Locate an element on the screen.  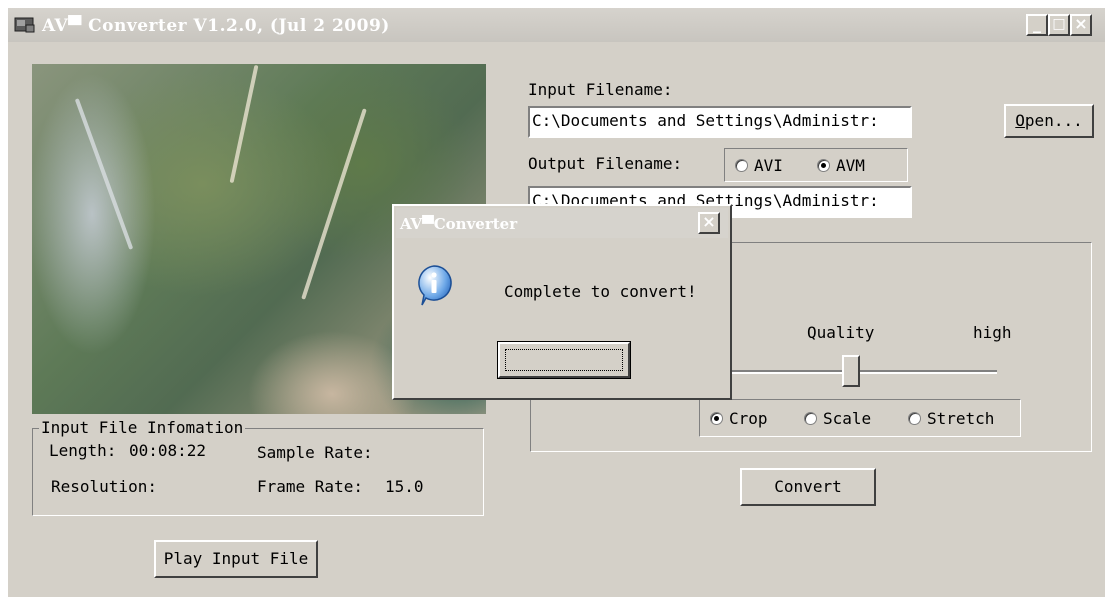
maximize-button: □ is located at coordinates (1059, 25).